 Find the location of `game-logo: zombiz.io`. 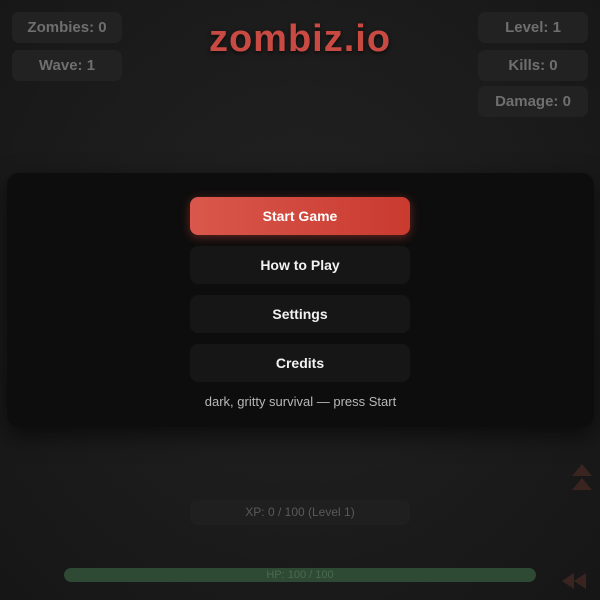

game-logo: zombiz.io is located at coordinates (300, 39).